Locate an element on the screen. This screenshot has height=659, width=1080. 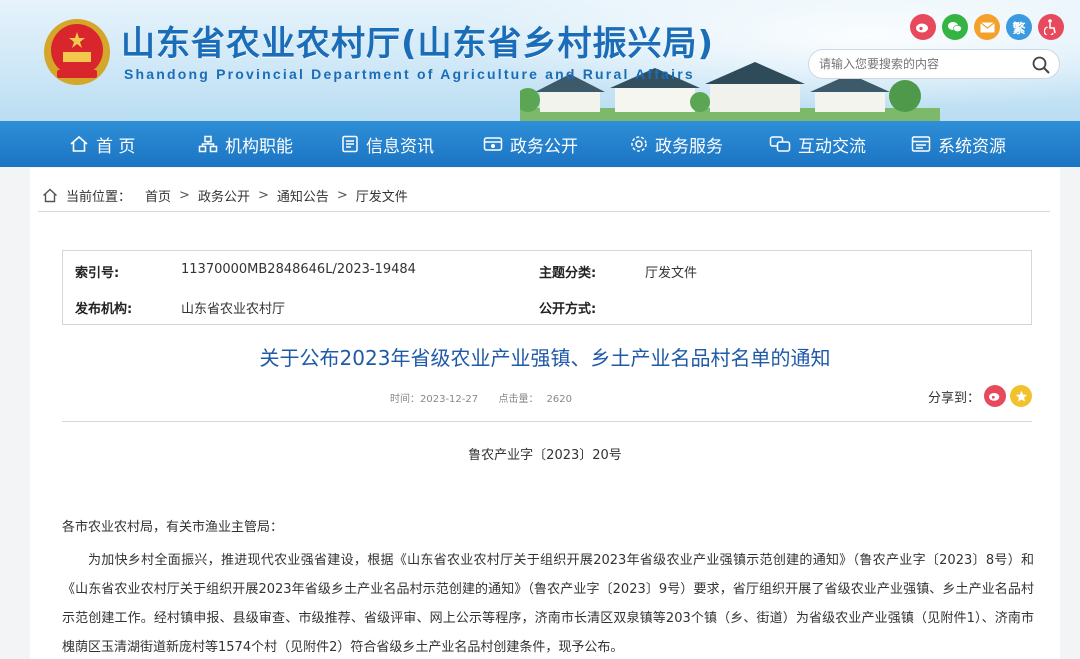
nav-item-service: 政务服务 is located at coordinates (676, 144).